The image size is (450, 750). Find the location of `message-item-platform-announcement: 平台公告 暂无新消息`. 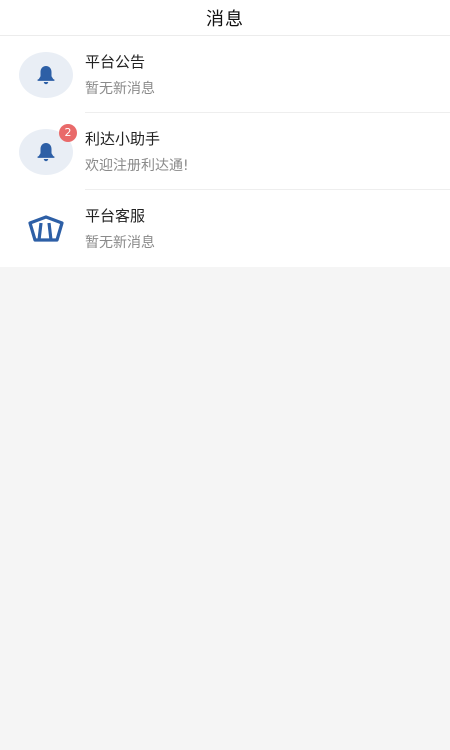

message-item-platform-announcement: 平台公告 暂无新消息 is located at coordinates (225, 74).